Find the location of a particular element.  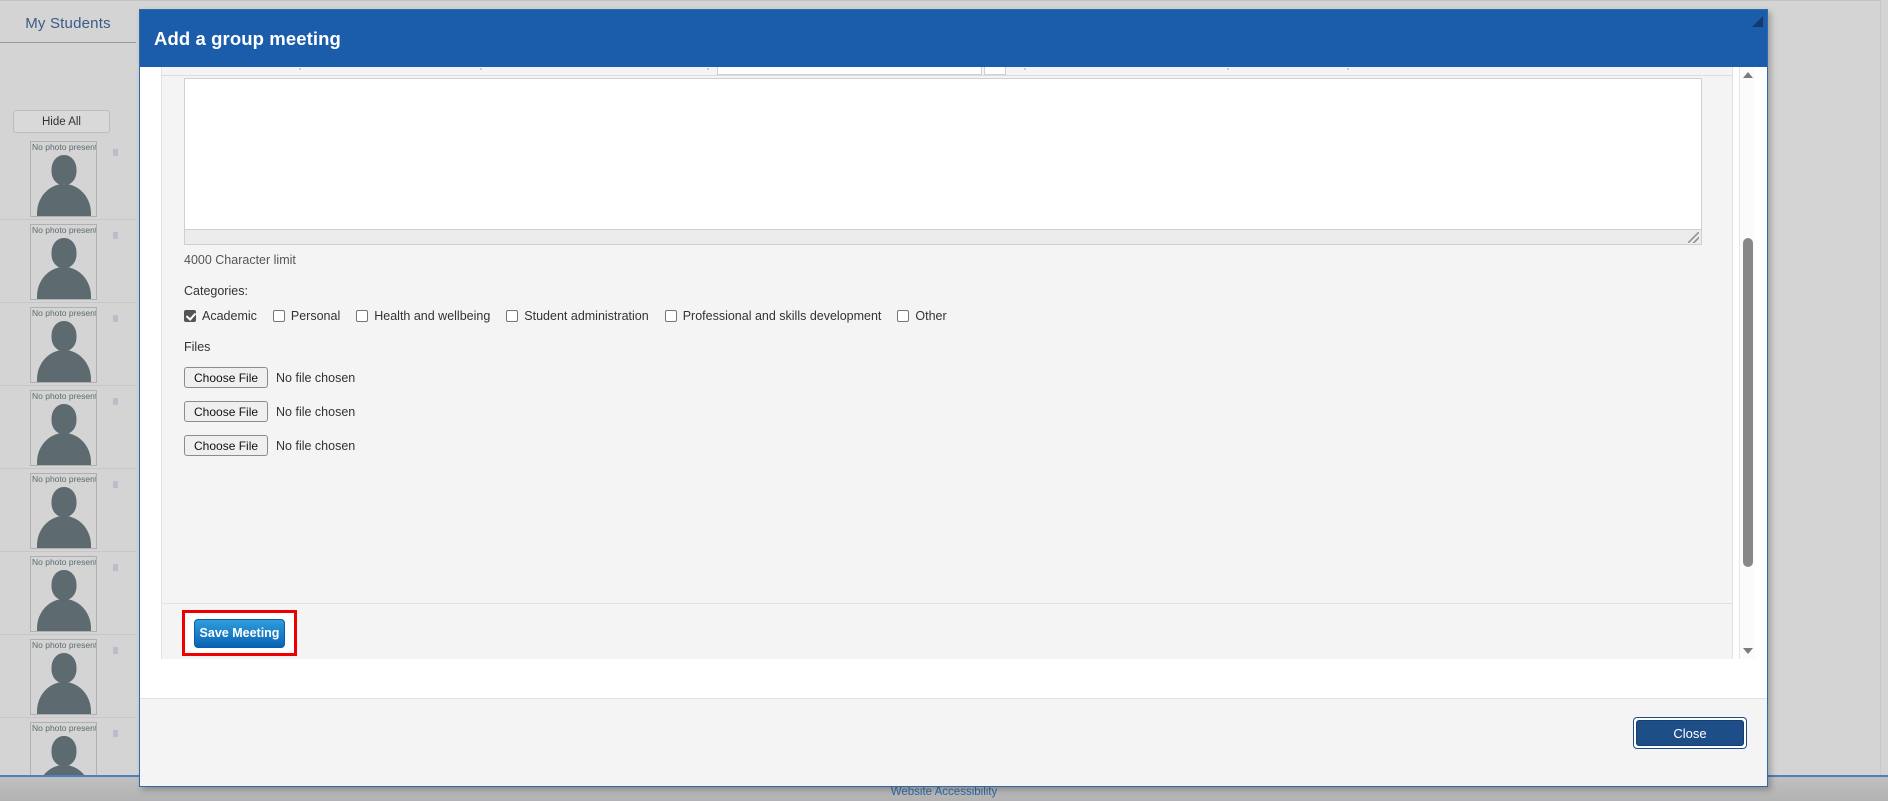

save-meeting-label: Save Meeting is located at coordinates (239, 633).